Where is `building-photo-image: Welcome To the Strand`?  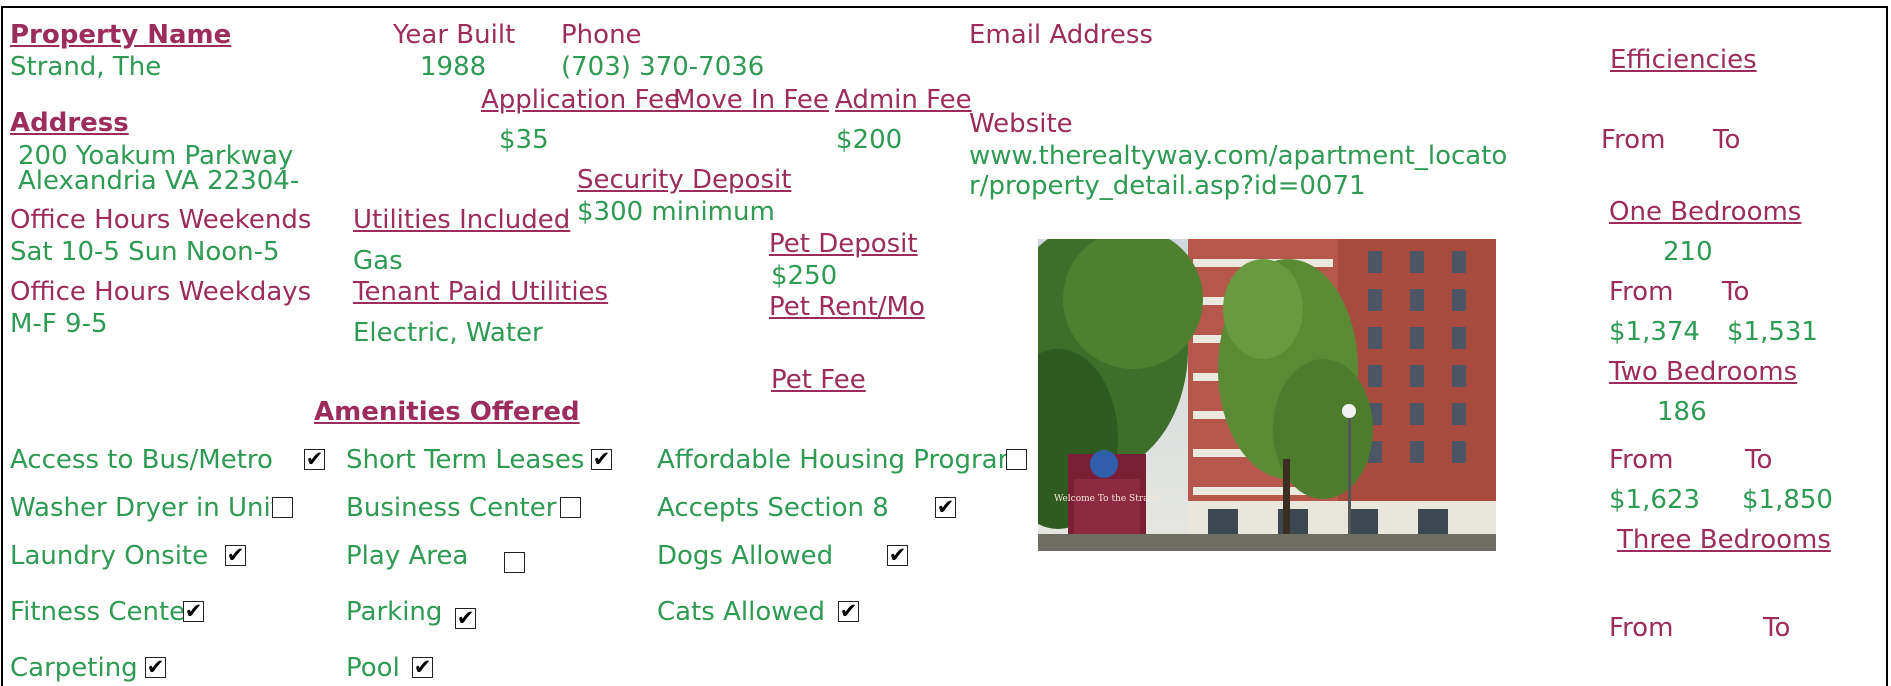 building-photo-image: Welcome To the Strand is located at coordinates (1267, 395).